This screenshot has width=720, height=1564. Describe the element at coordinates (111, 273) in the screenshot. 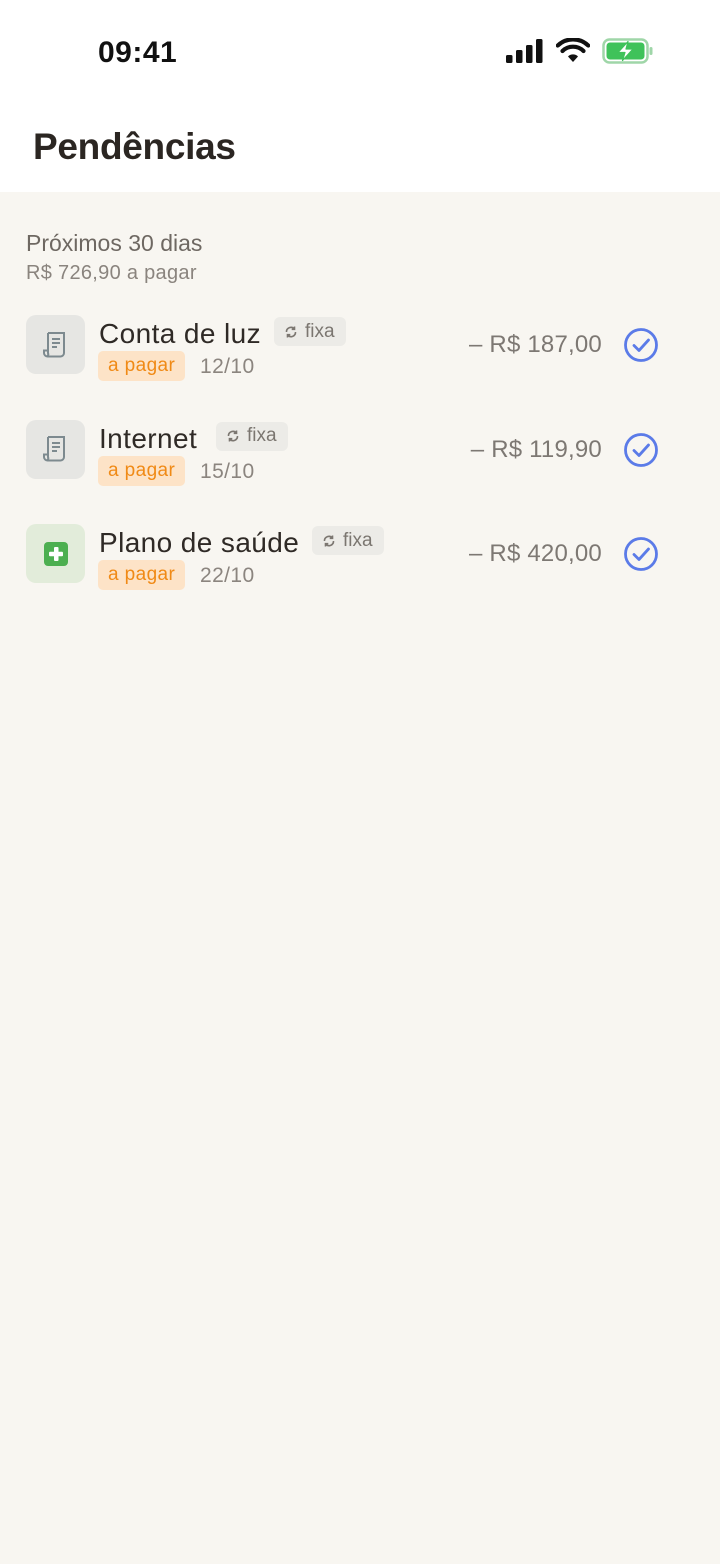

I see `section-total: R$ 726,90 a pagar` at that location.